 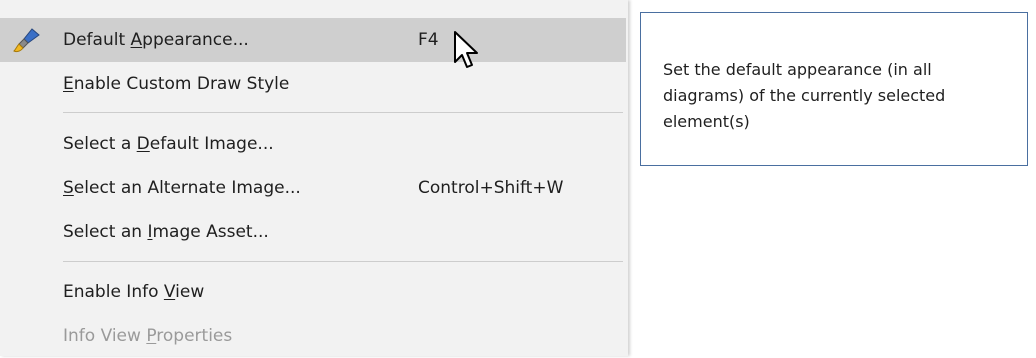 I want to click on menu-item-label: Enable Info View, so click(x=134, y=292).